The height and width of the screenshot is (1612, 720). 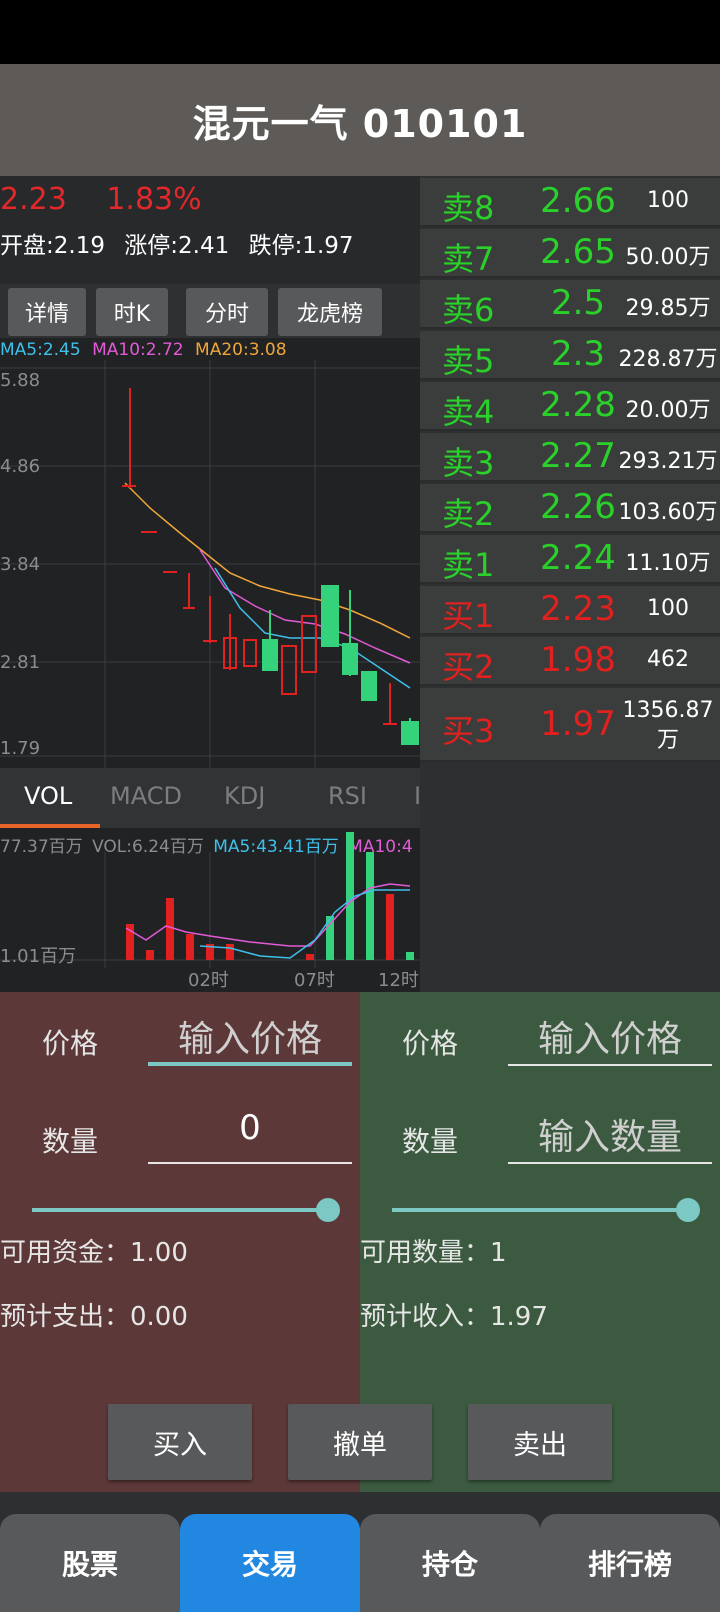 I want to click on order-label: 买2, so click(x=468, y=667).